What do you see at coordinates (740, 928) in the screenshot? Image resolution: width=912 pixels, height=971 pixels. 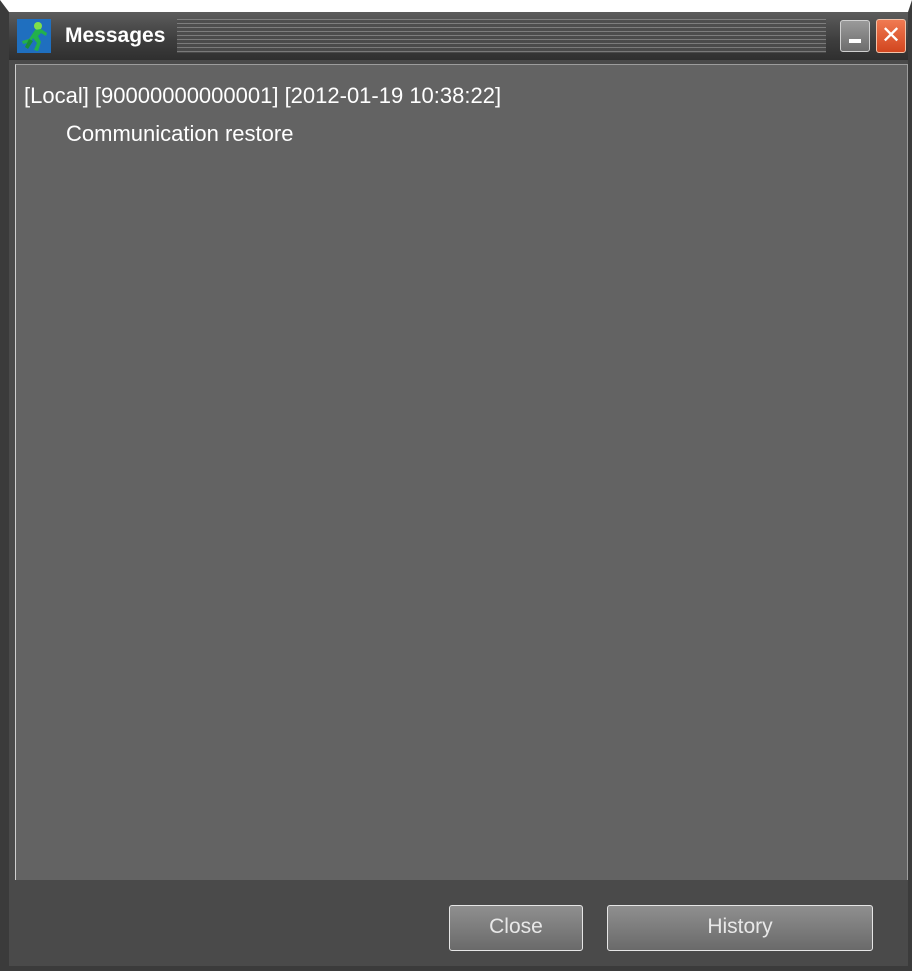 I see `history-button: History` at bounding box center [740, 928].